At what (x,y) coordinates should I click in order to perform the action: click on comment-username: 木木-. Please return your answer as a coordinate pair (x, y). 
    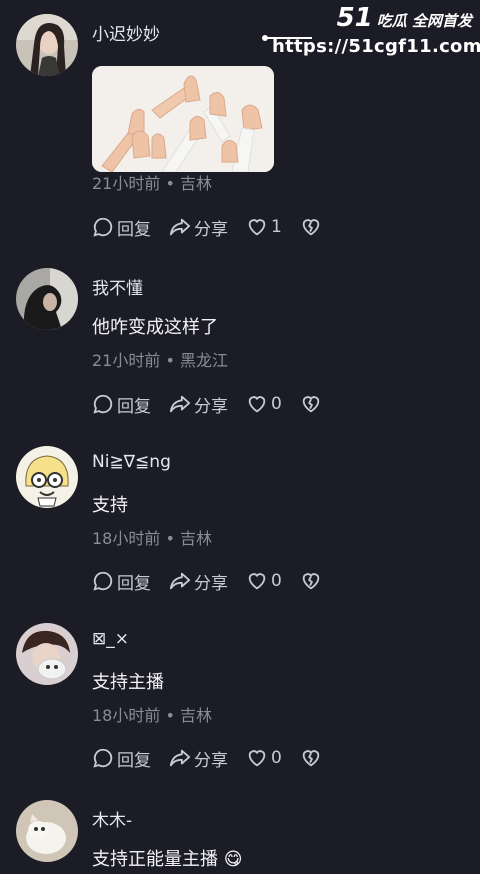
    Looking at the image, I should click on (112, 818).